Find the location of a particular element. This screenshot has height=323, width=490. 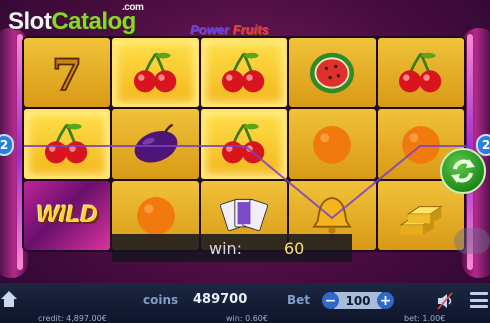

reel-cell-watermelon is located at coordinates (332, 73).